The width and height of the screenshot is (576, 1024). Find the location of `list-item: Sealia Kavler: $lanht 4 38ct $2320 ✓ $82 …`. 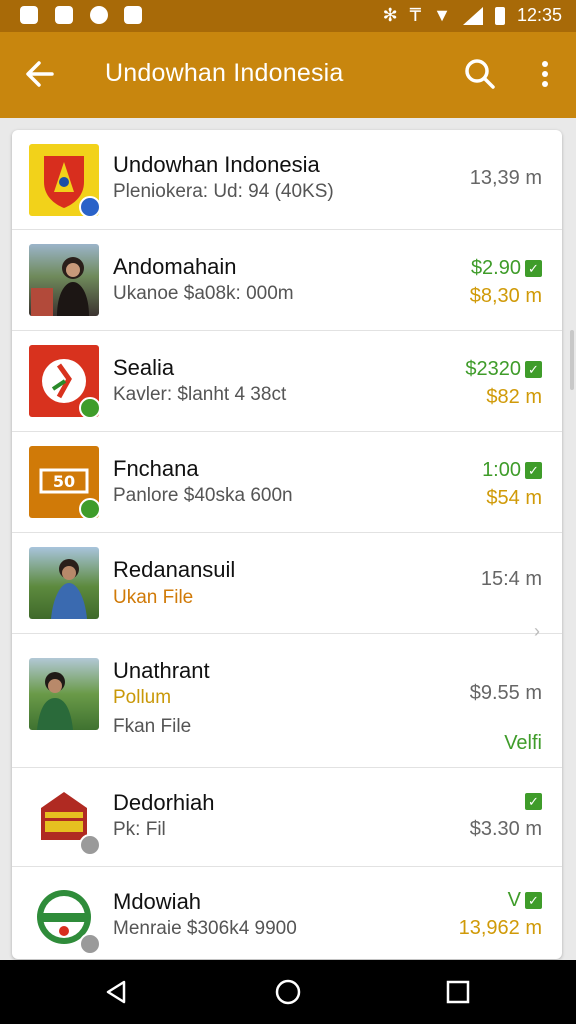

list-item: Sealia Kavler: $lanht 4 38ct $2320 ✓ $82 … is located at coordinates (287, 381).